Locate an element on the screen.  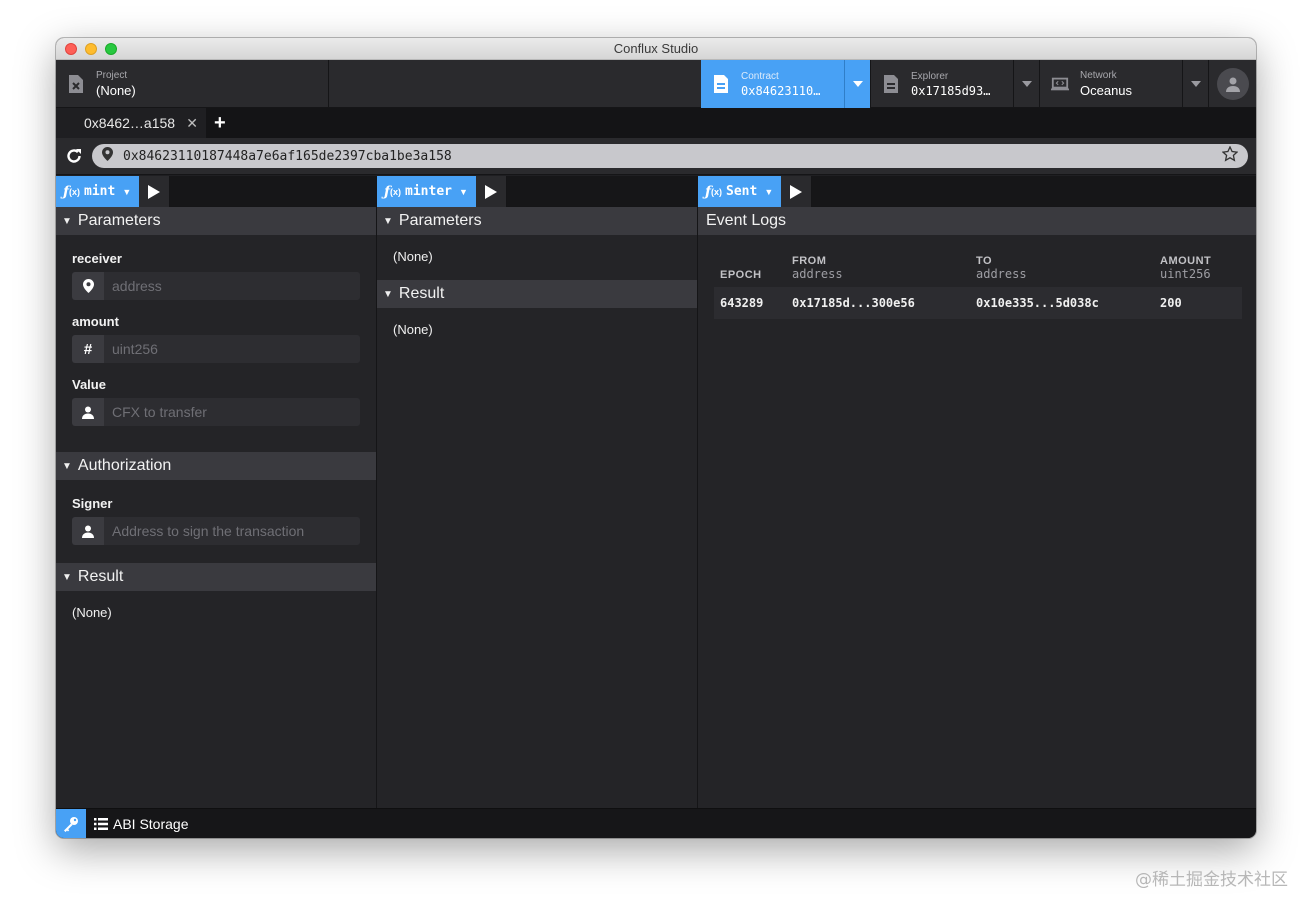
zoom-window-button is located at coordinates (111, 49).